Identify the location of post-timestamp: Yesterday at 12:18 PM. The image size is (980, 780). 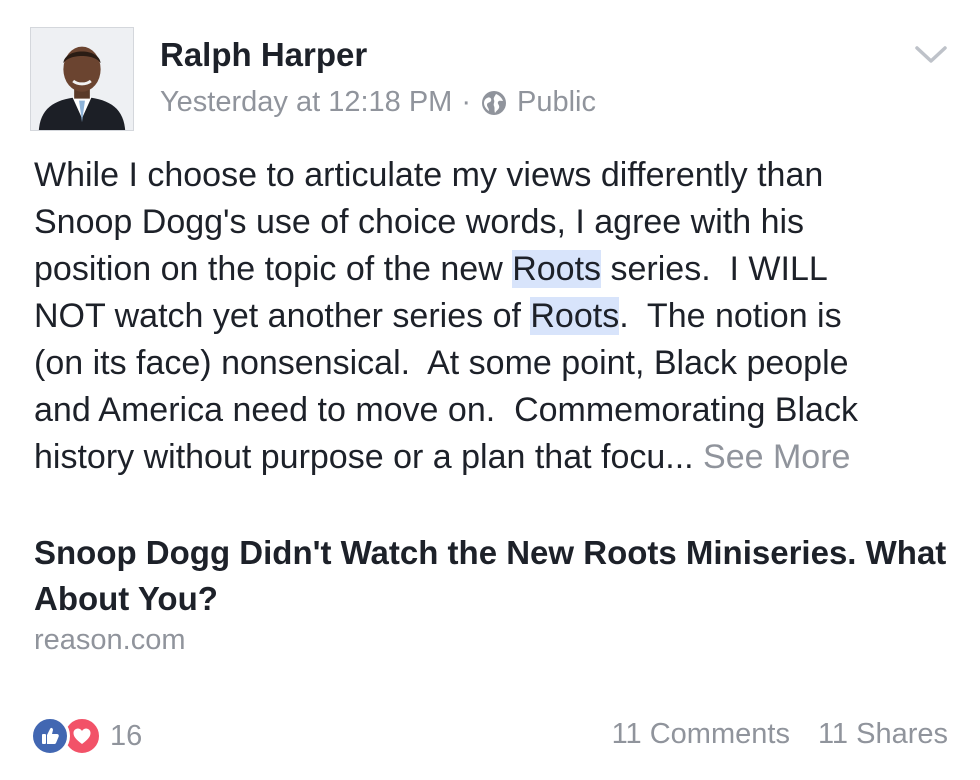
(306, 102).